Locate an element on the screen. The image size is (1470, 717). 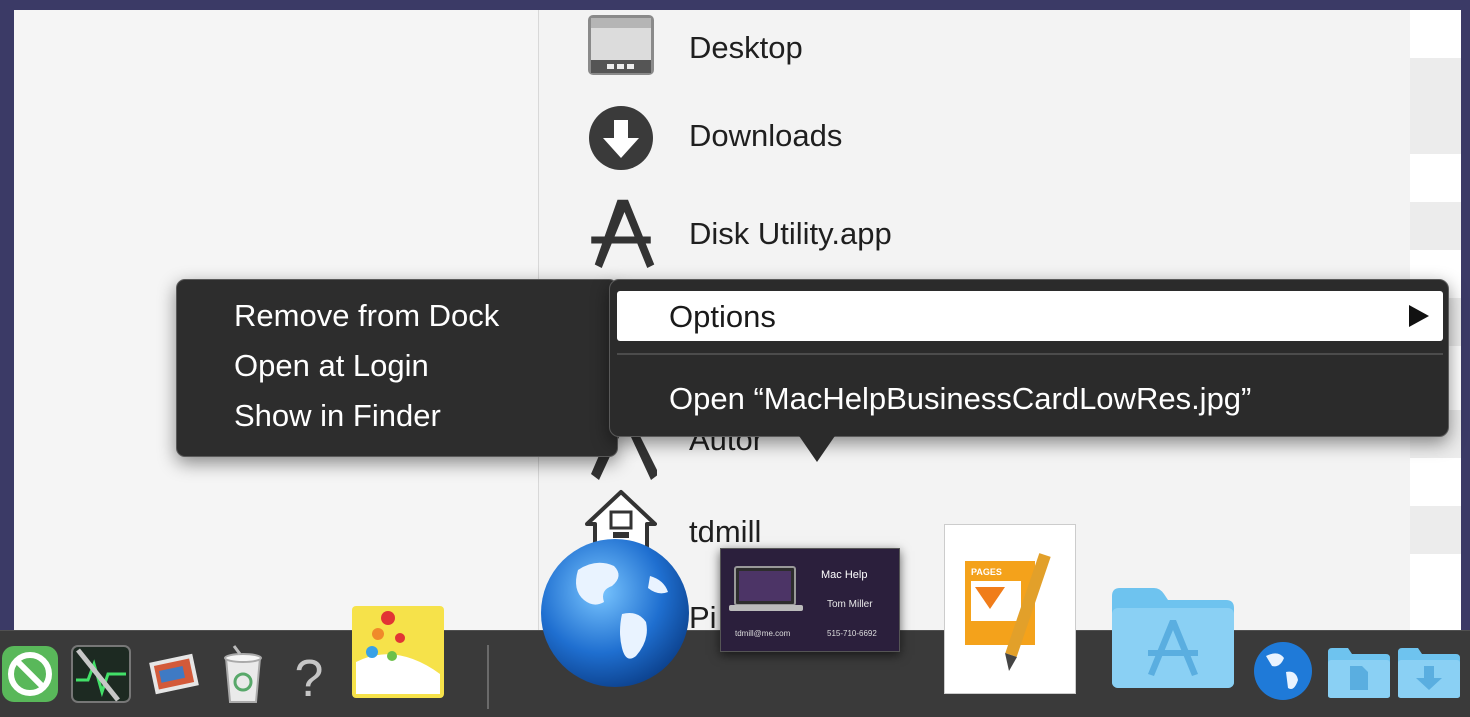
stack-item-disk-utility: Disk Utility.app is located at coordinates (785, 233).